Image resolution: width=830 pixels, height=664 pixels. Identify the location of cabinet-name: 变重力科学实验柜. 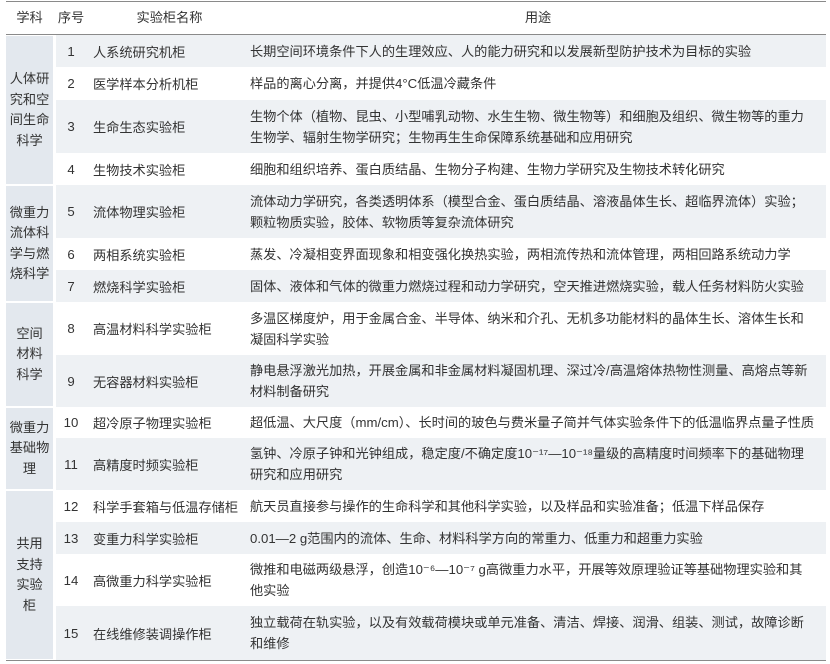
(146, 539).